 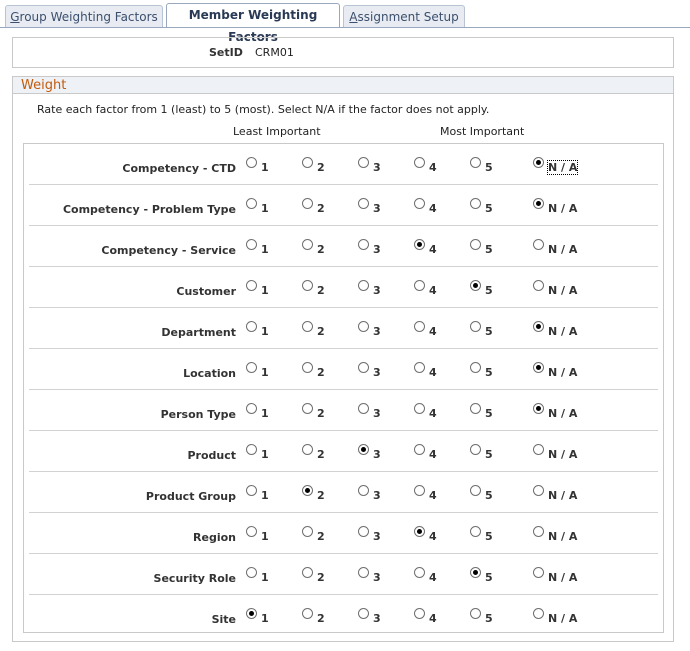 I want to click on factor-label: Product, so click(x=211, y=455).